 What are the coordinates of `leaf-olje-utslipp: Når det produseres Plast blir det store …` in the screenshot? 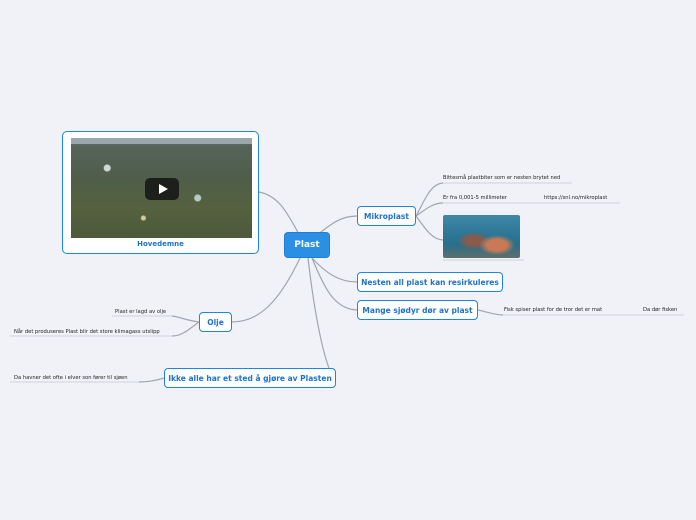 It's located at (87, 332).